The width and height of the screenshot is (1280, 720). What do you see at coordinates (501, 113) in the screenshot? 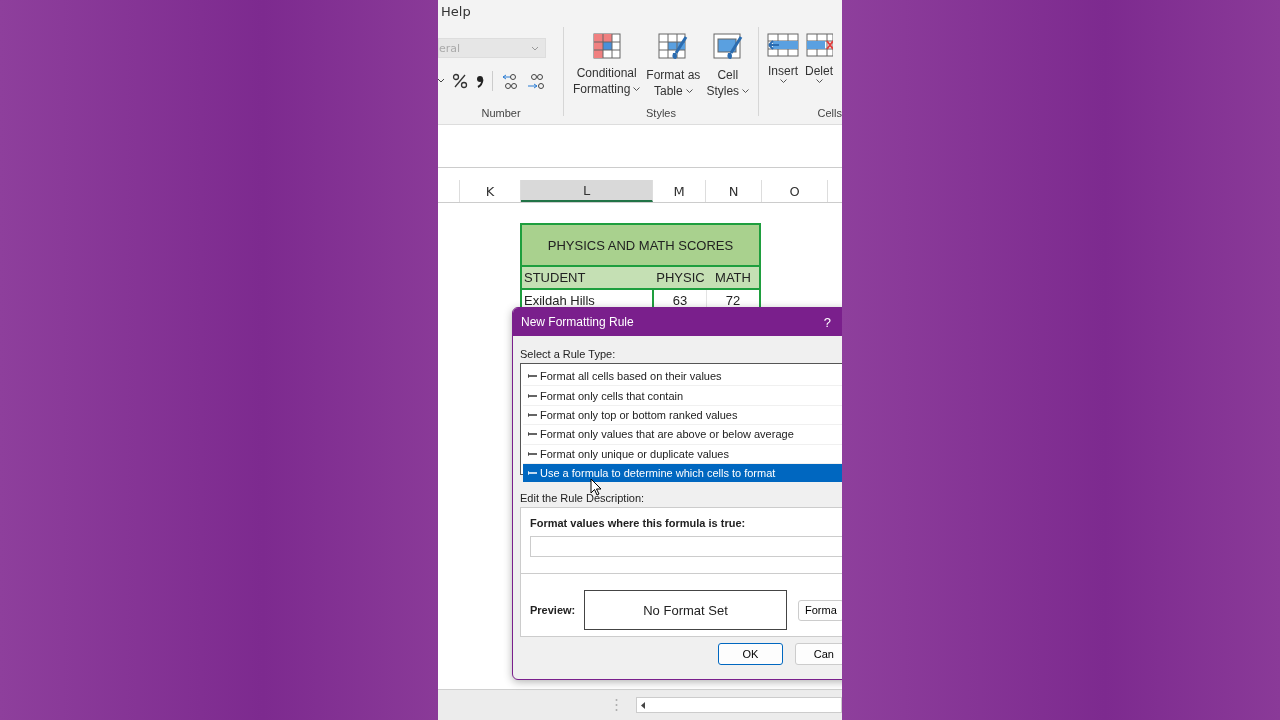
I see `group-label: Number` at bounding box center [501, 113].